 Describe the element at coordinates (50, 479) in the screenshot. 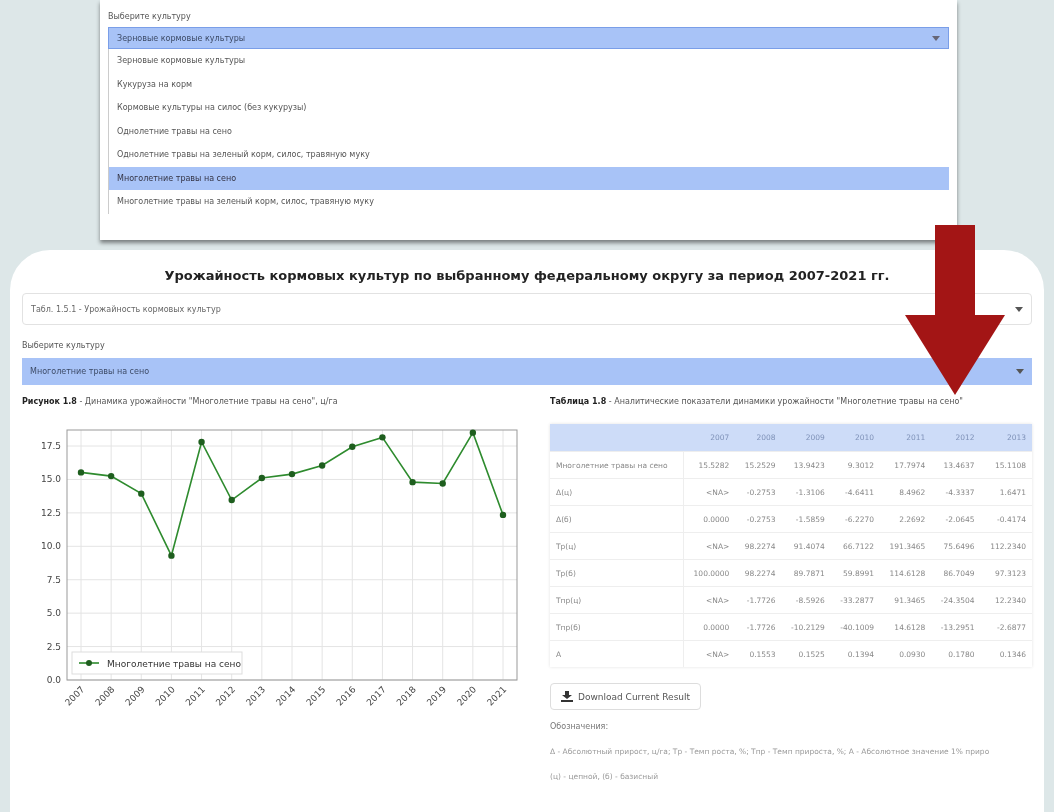

I see `axis-tick-label: 15.0` at that location.